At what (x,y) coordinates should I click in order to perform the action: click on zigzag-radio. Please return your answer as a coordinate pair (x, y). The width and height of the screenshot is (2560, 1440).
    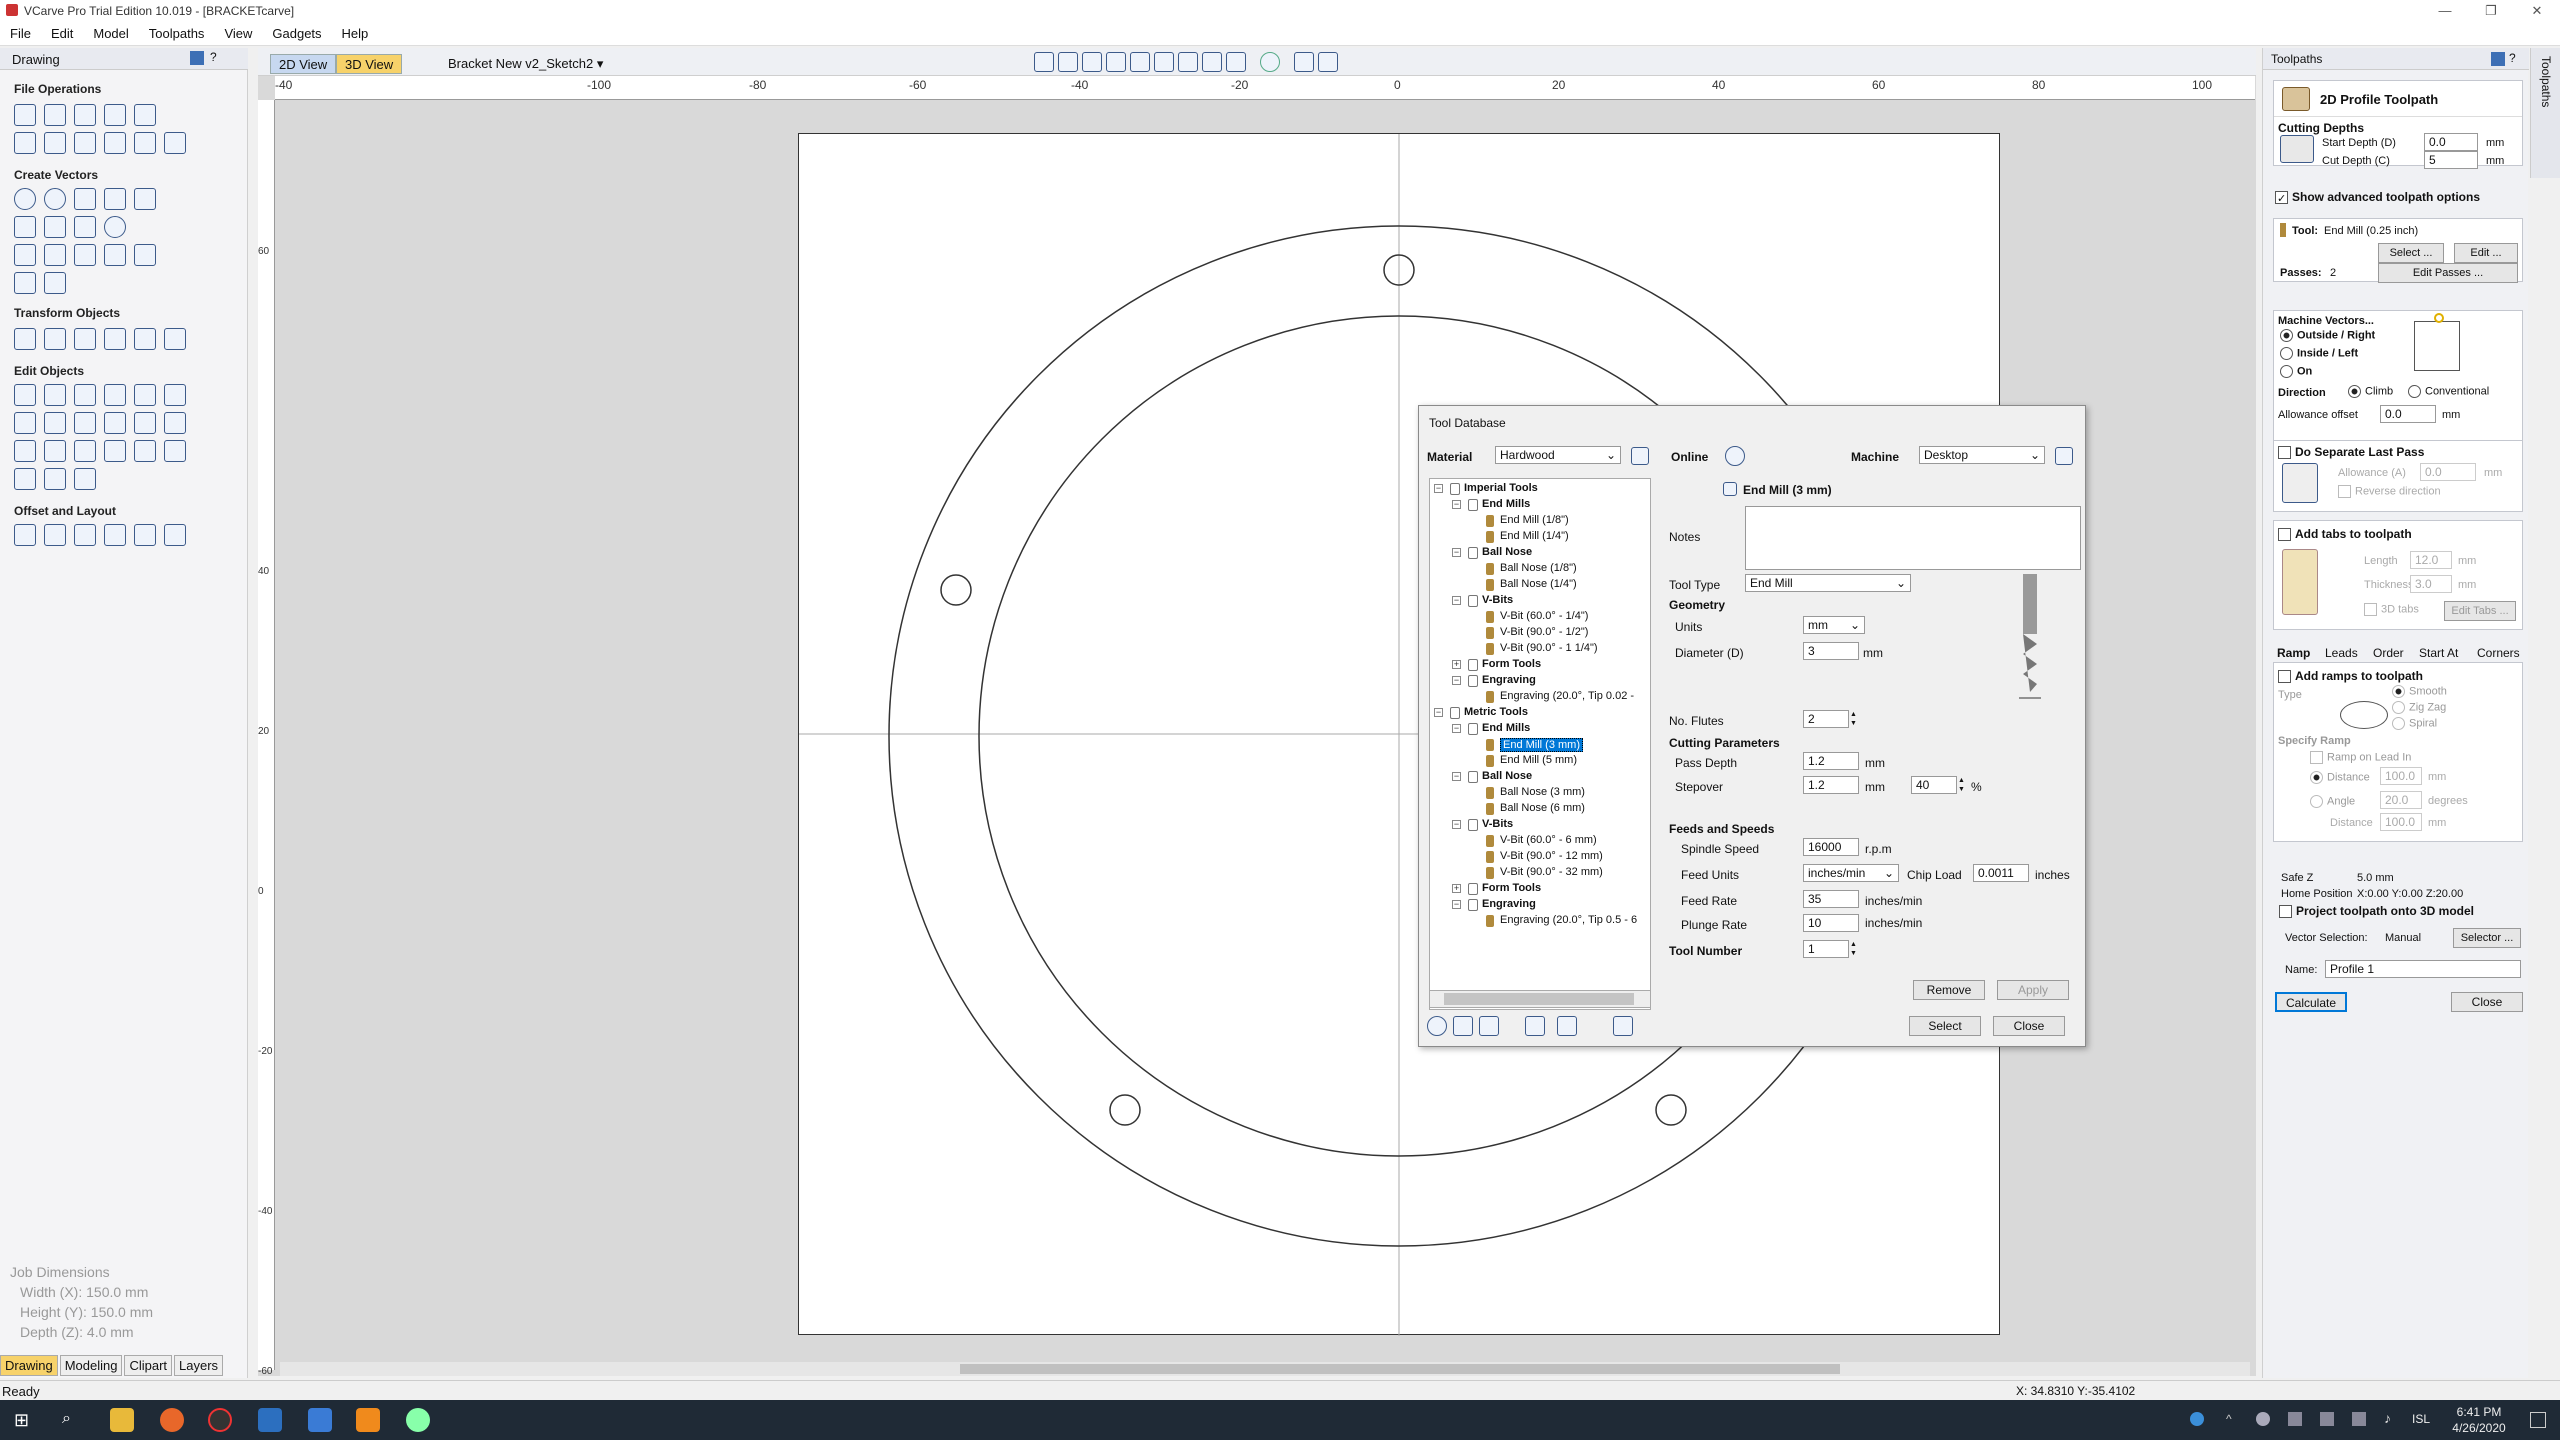
    Looking at the image, I should click on (2398, 707).